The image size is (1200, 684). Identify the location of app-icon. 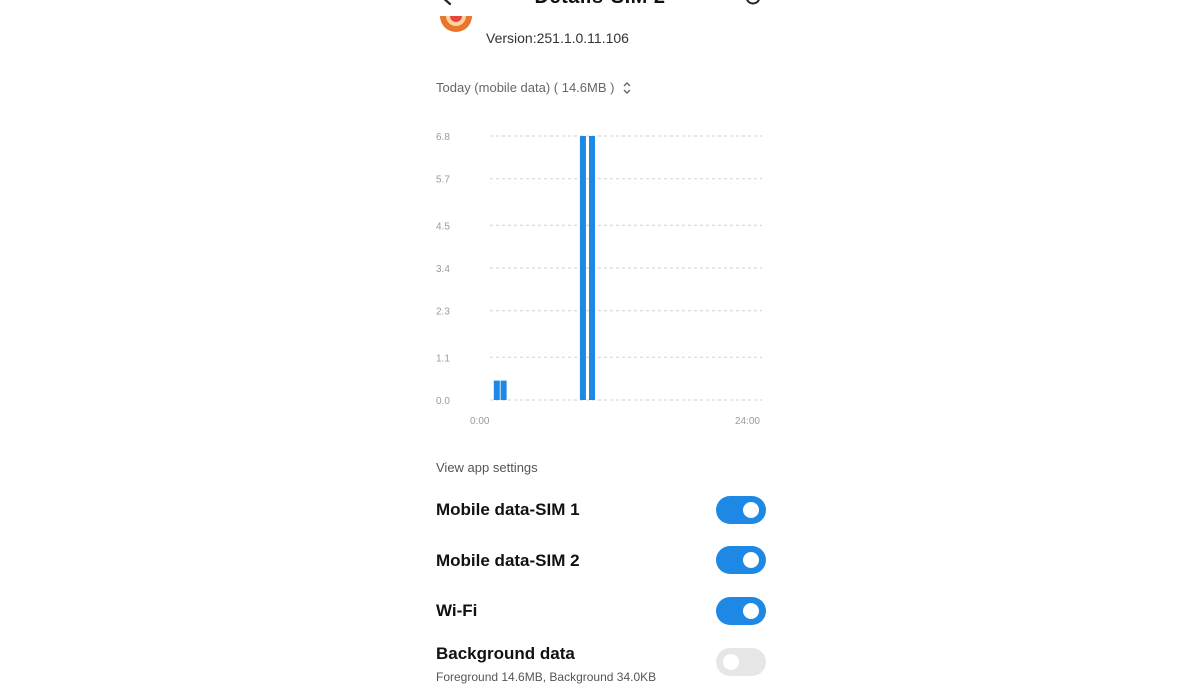
(456, 24).